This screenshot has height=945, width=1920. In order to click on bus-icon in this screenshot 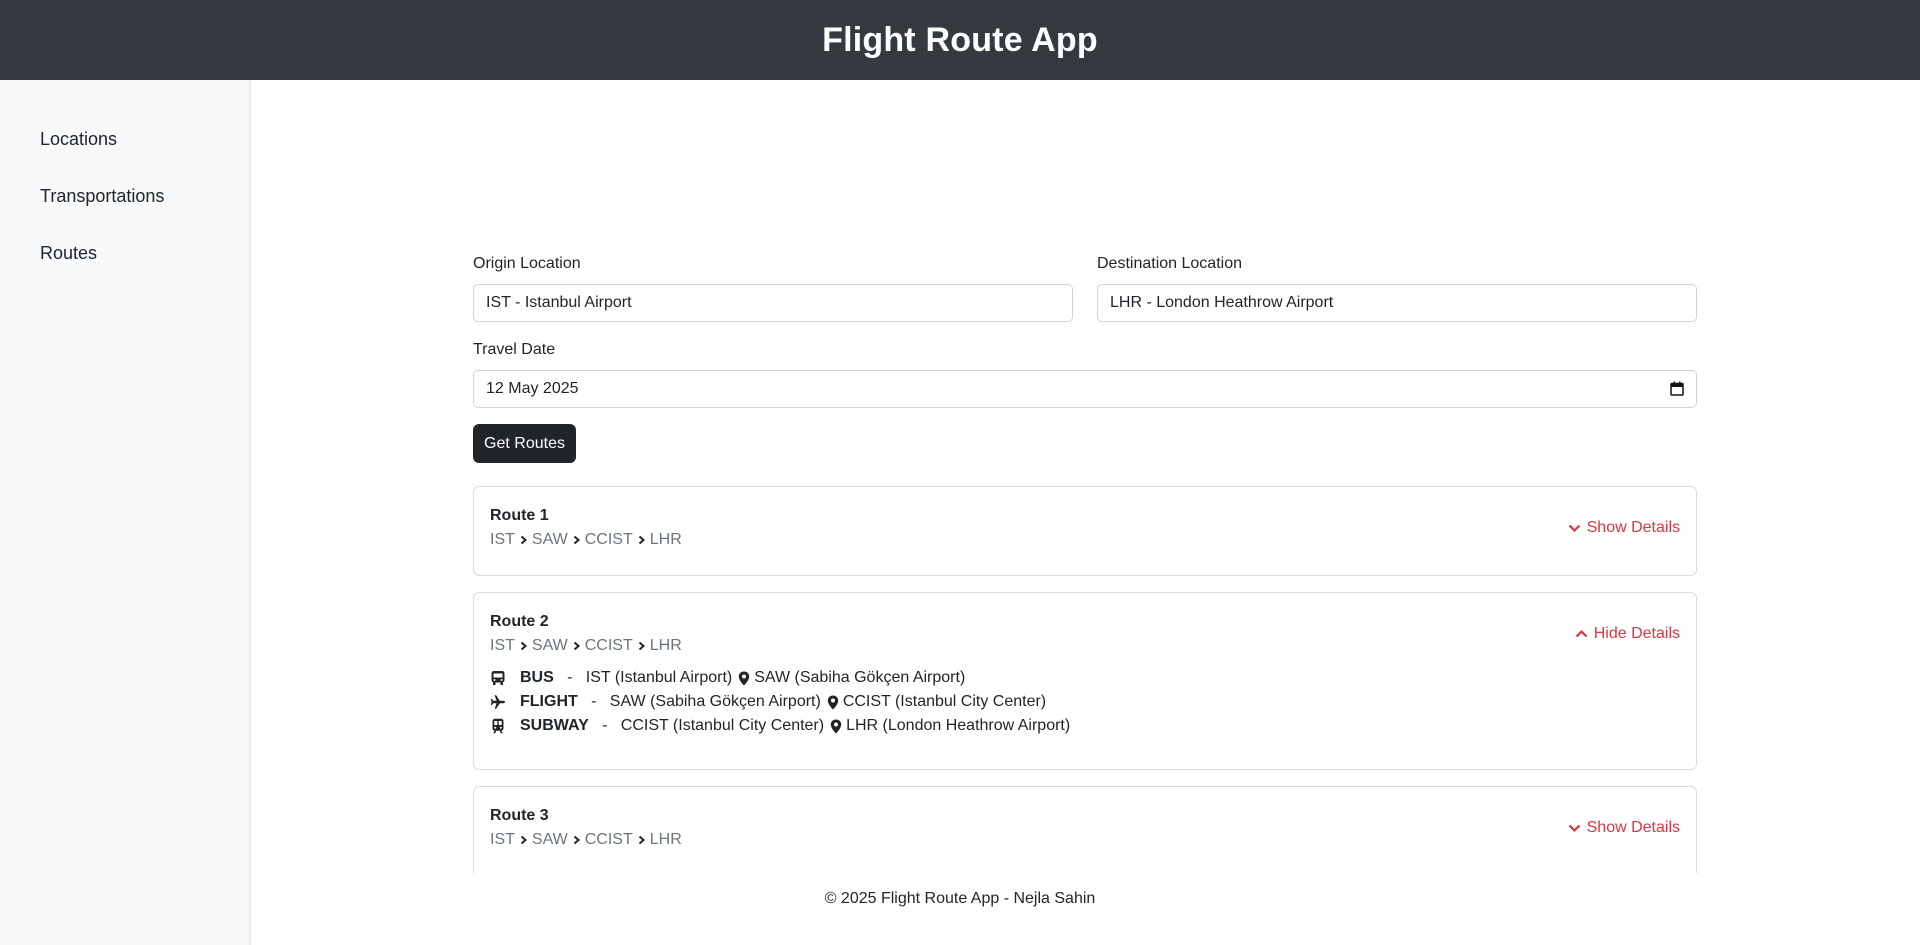, I will do `click(498, 678)`.